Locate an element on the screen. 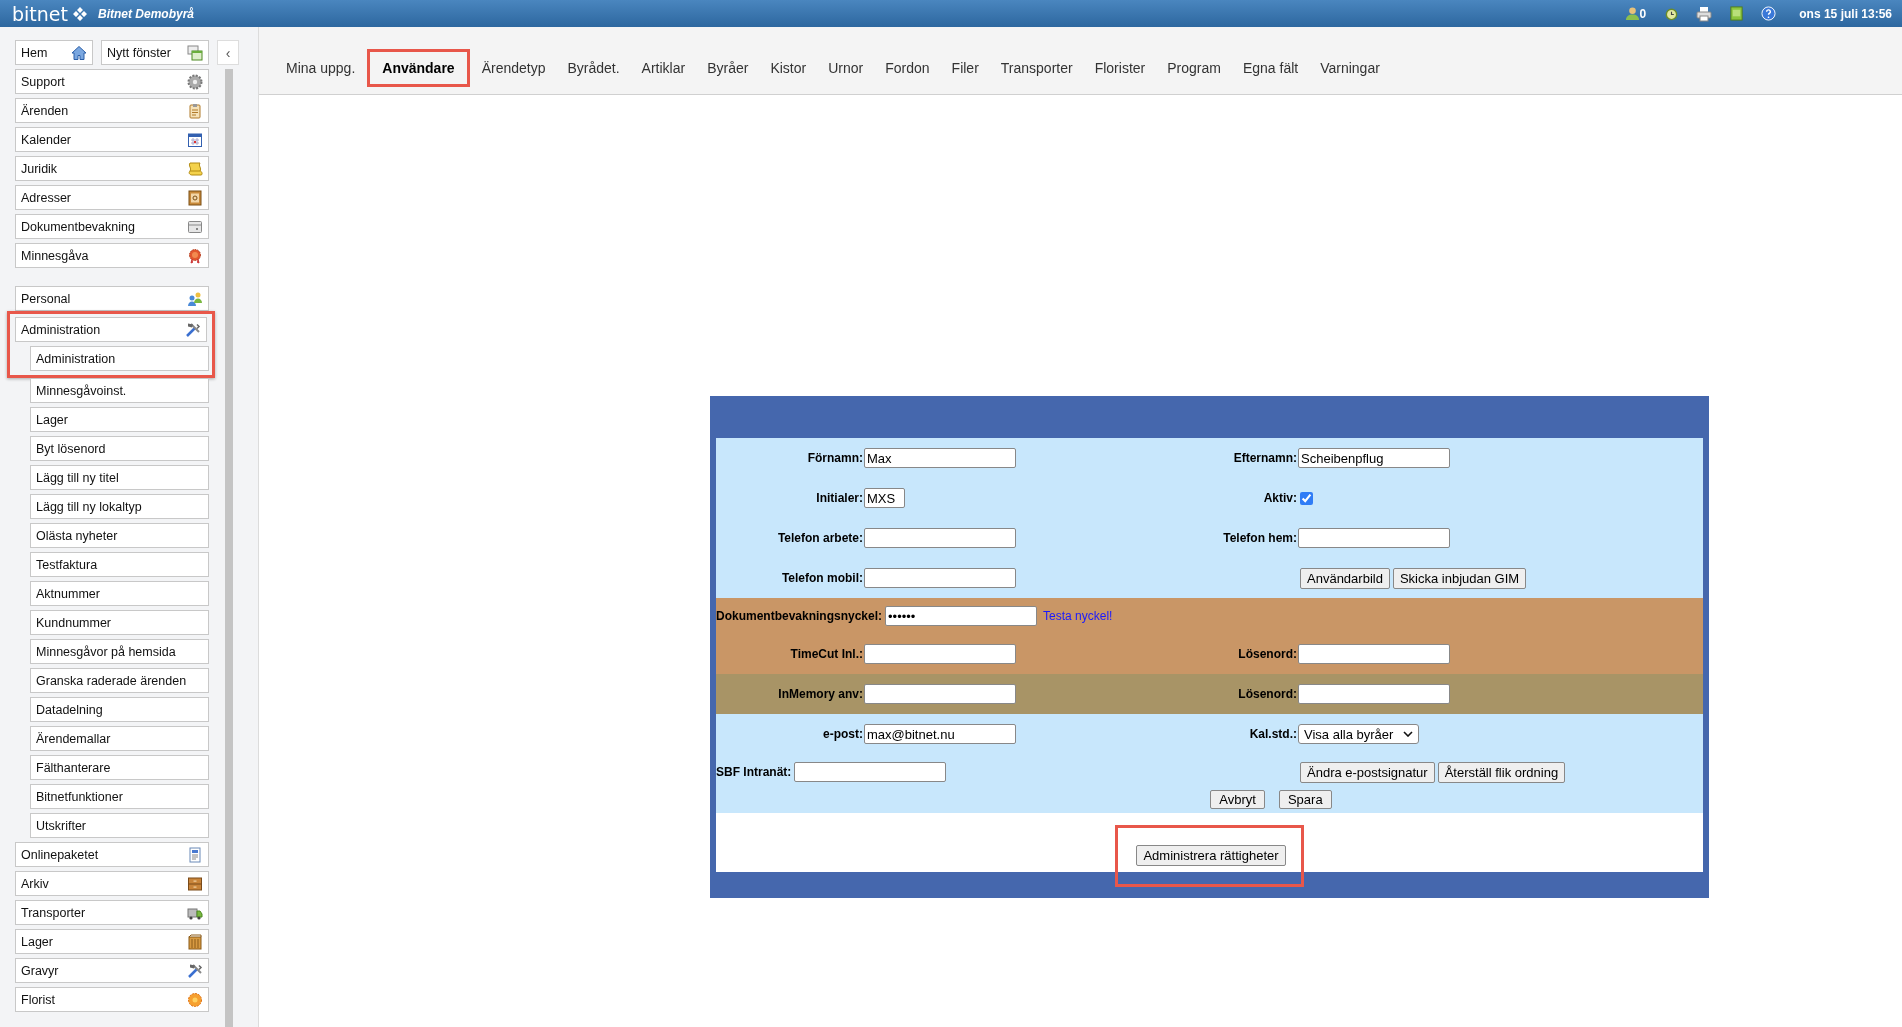 The width and height of the screenshot is (1902, 1027). logo: bitnet is located at coordinates (40, 13).